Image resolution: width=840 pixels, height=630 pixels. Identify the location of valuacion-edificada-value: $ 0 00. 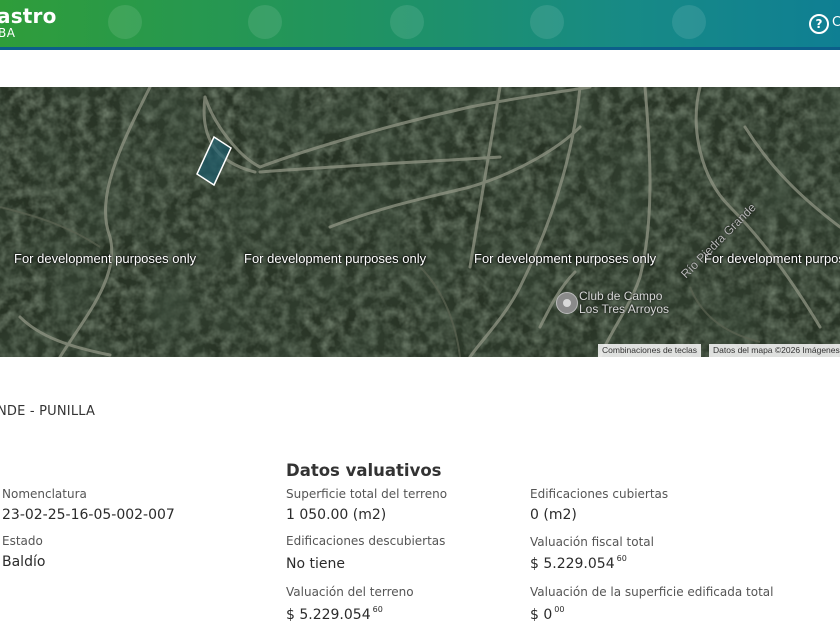
(547, 614).